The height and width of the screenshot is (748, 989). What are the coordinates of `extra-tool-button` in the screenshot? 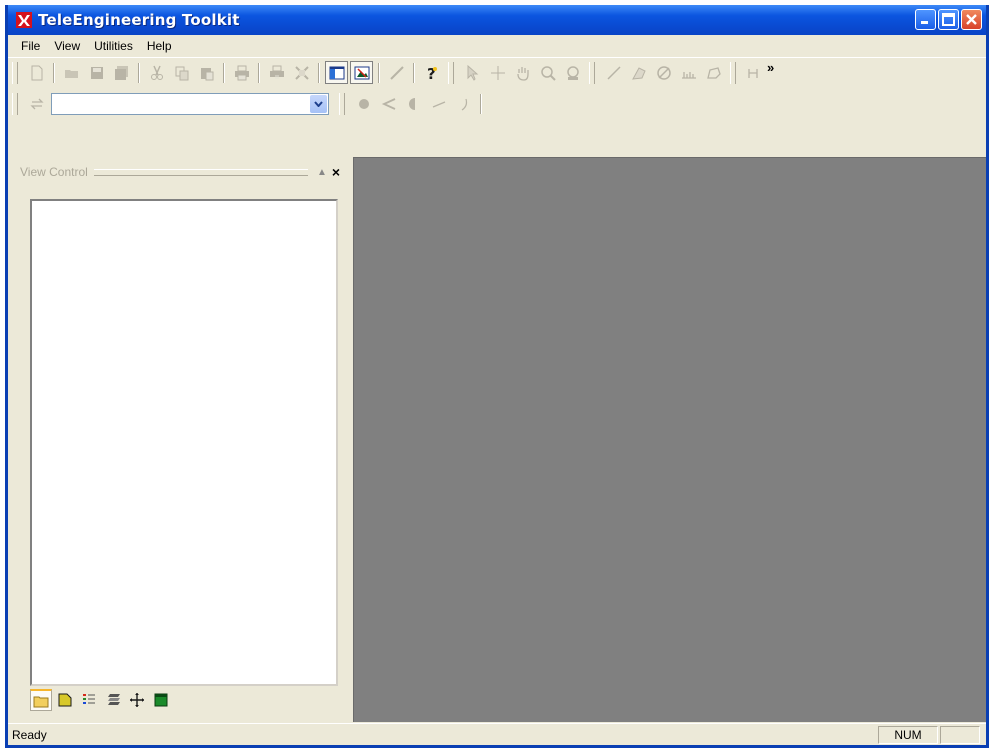 It's located at (754, 72).